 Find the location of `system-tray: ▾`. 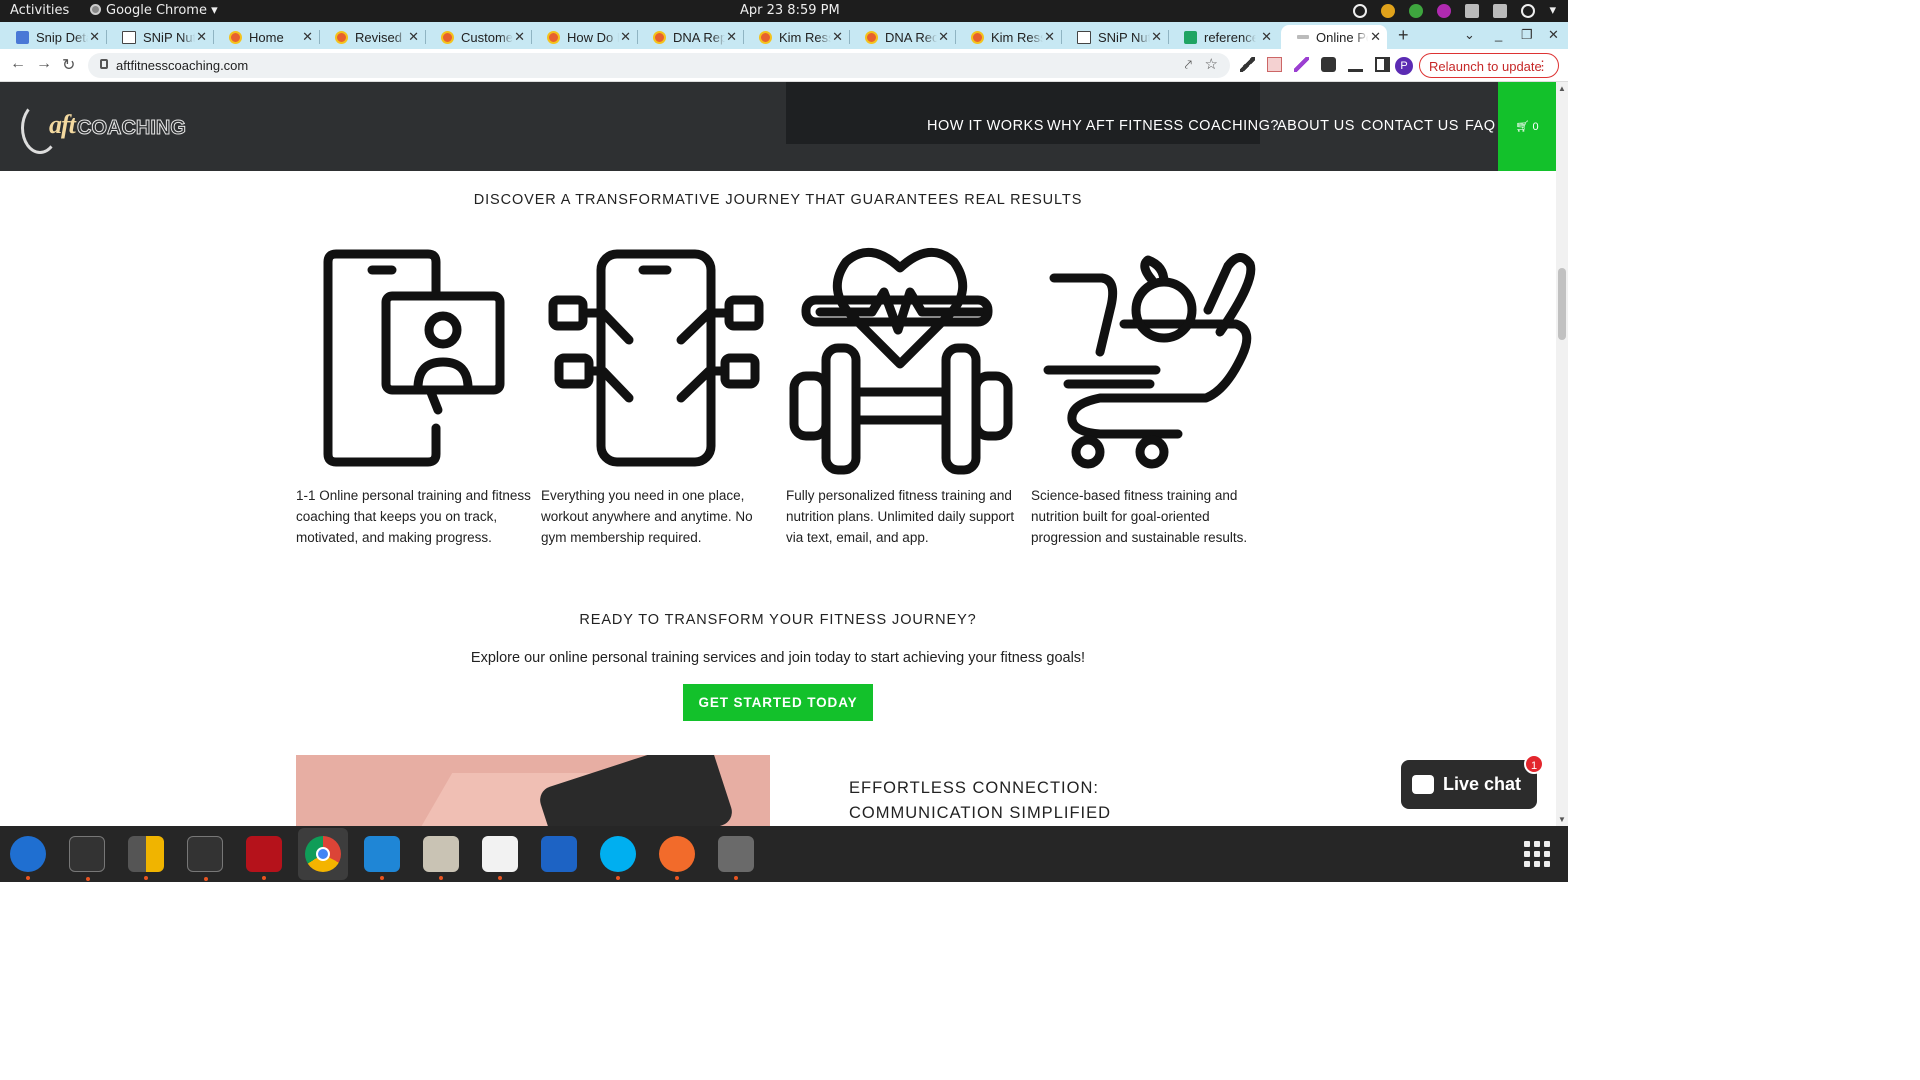

system-tray: ▾ is located at coordinates (1454, 10).